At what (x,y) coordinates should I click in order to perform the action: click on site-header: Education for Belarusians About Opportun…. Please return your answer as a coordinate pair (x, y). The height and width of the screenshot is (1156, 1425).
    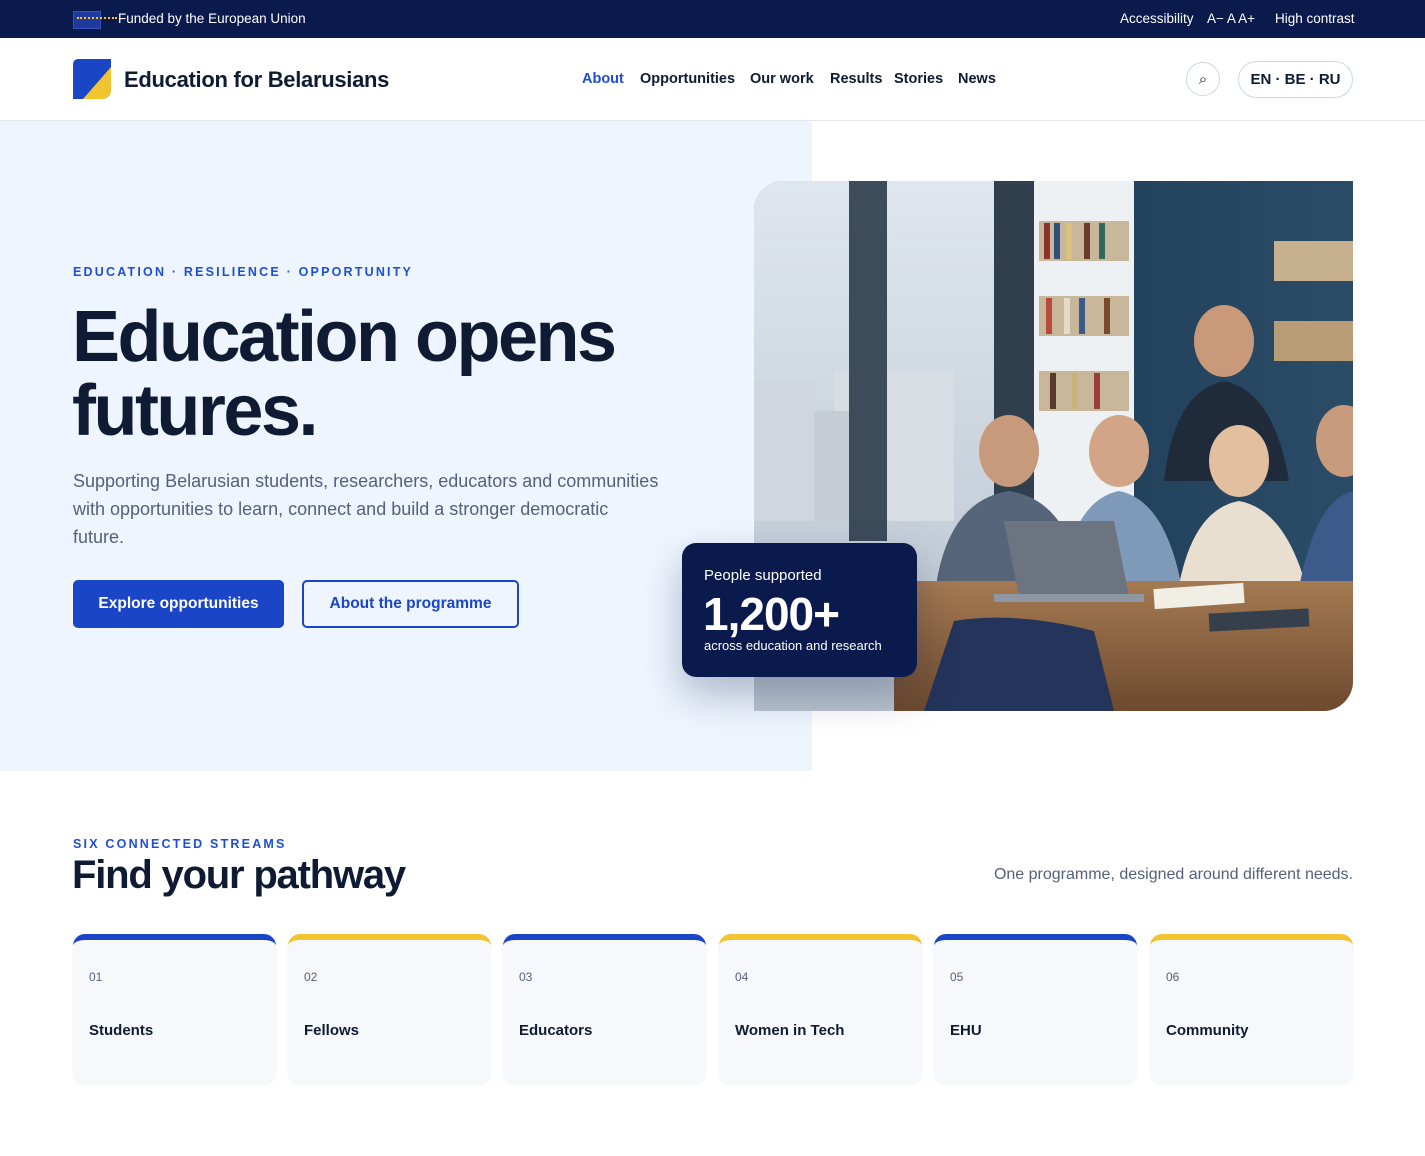
    Looking at the image, I should click on (712, 79).